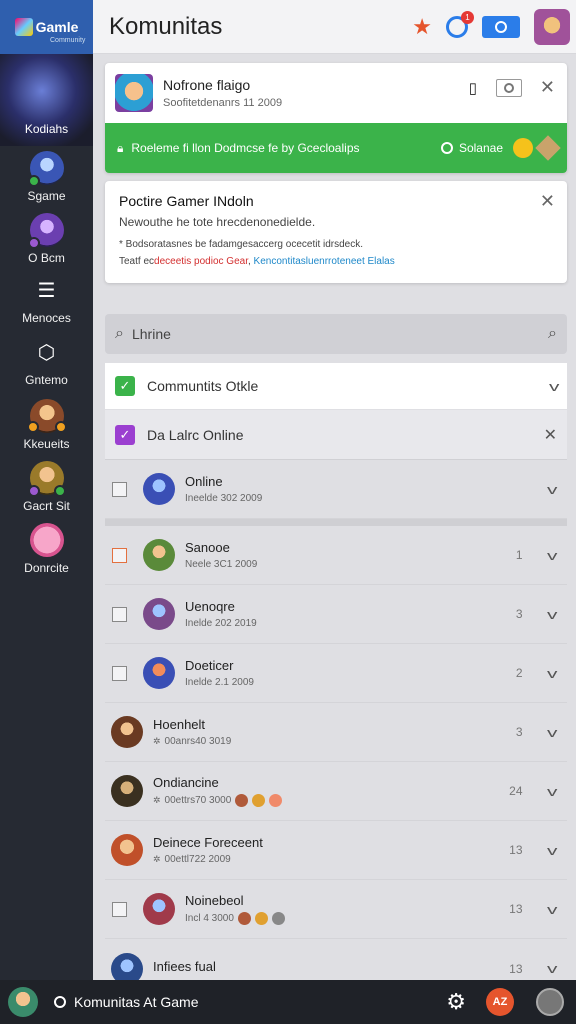 This screenshot has width=576, height=1024. What do you see at coordinates (467, 17) in the screenshot?
I see `notification-badge: 1` at bounding box center [467, 17].